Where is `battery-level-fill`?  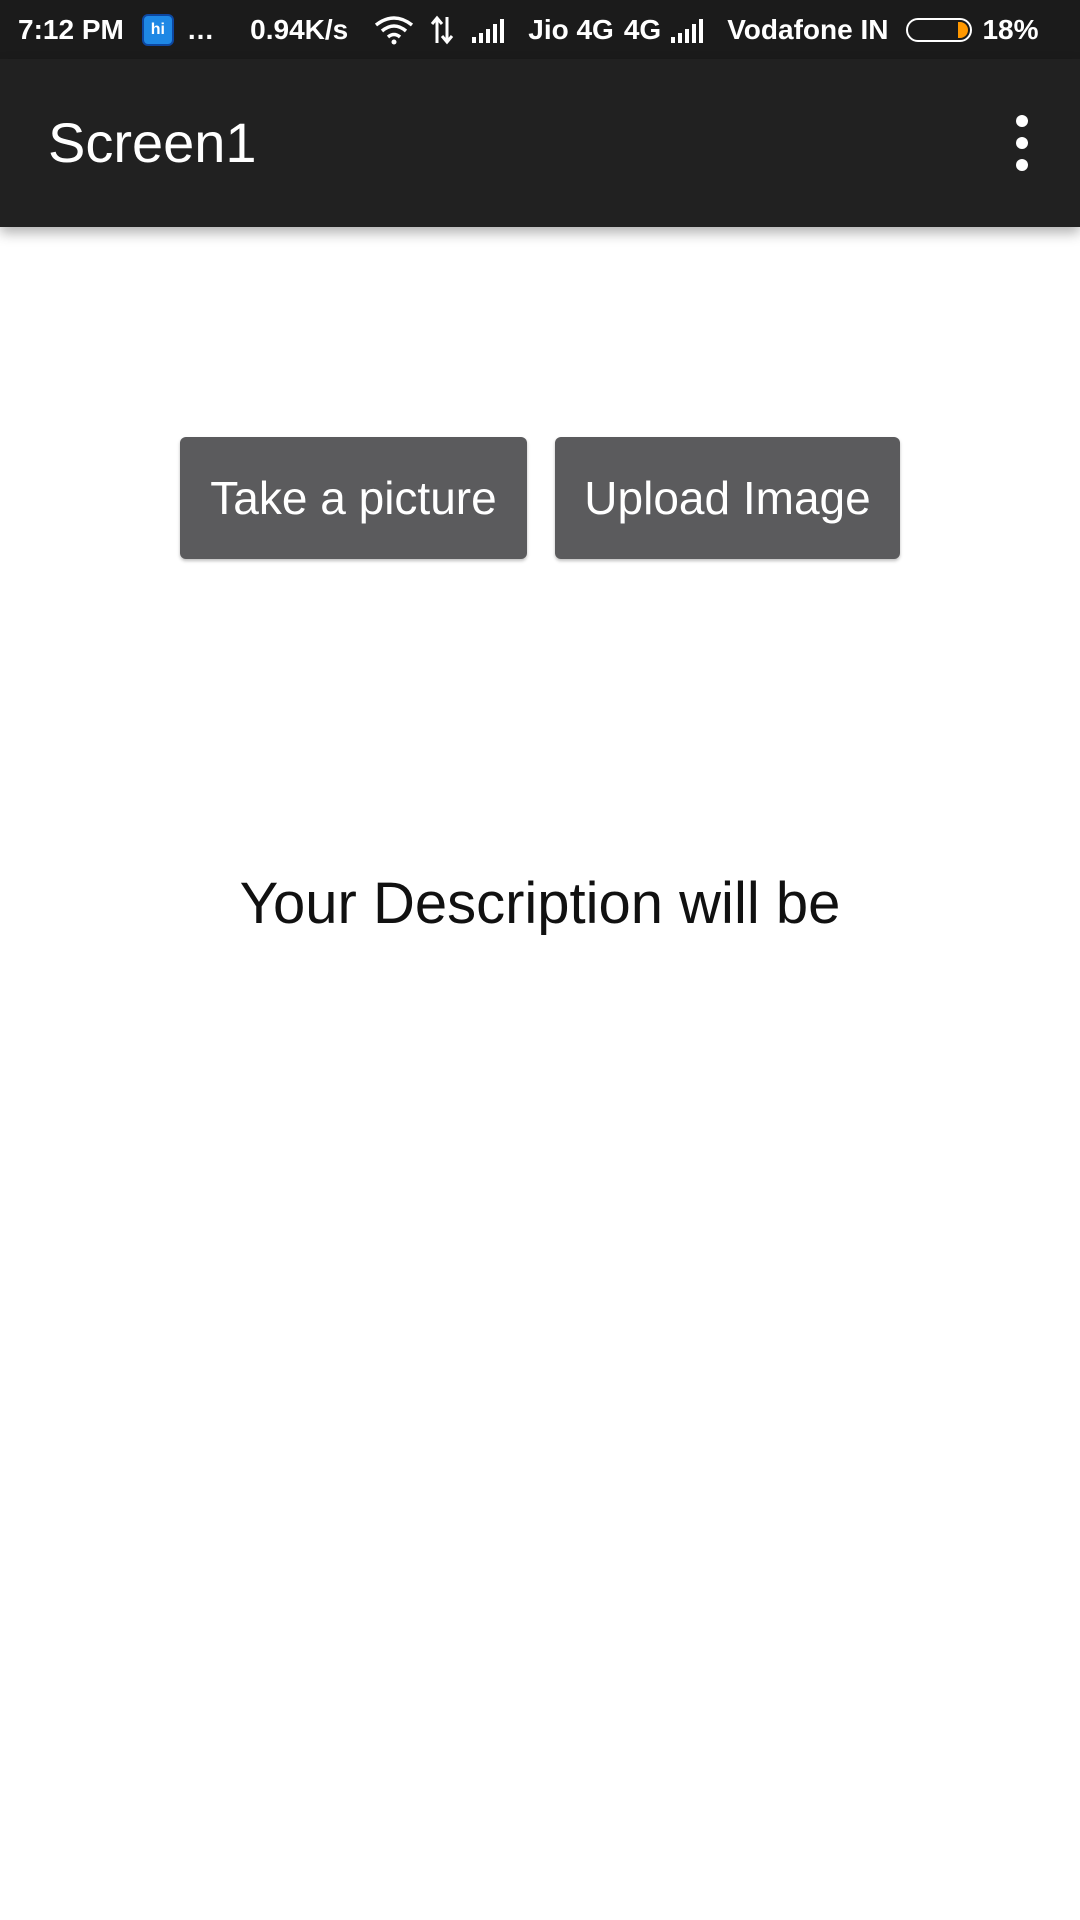
battery-level-fill is located at coordinates (963, 29).